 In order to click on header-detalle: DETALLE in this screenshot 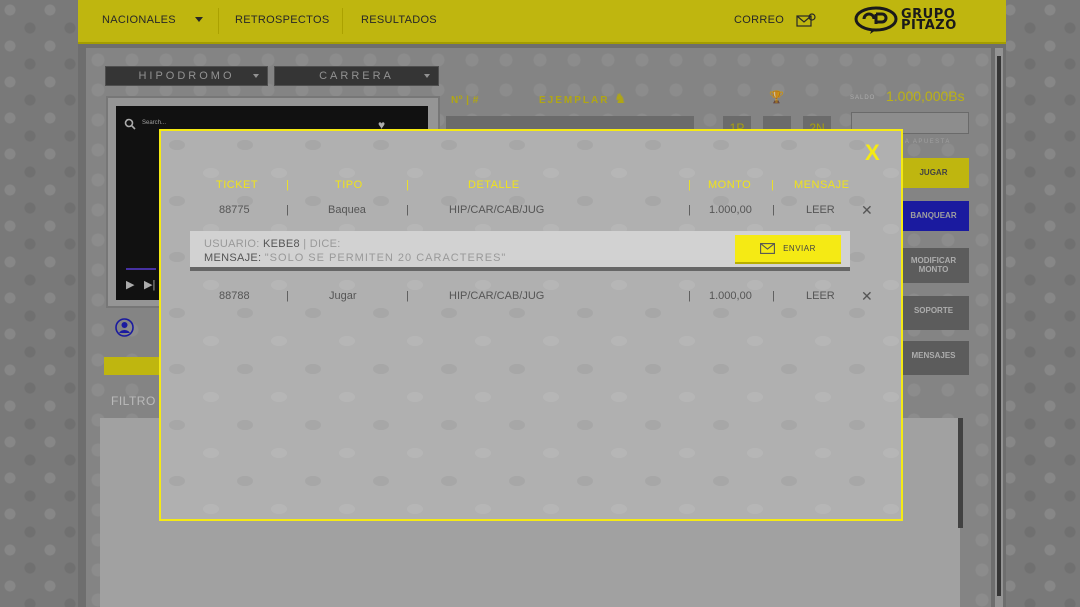, I will do `click(494, 185)`.